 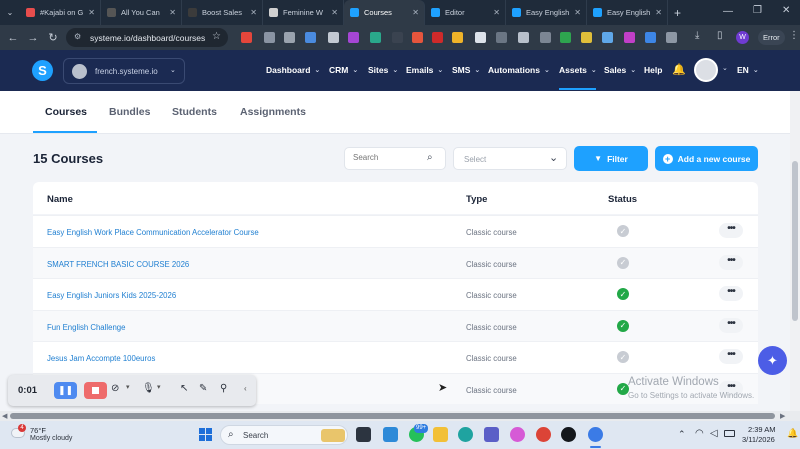 I want to click on copilot-icon, so click(x=517, y=434).